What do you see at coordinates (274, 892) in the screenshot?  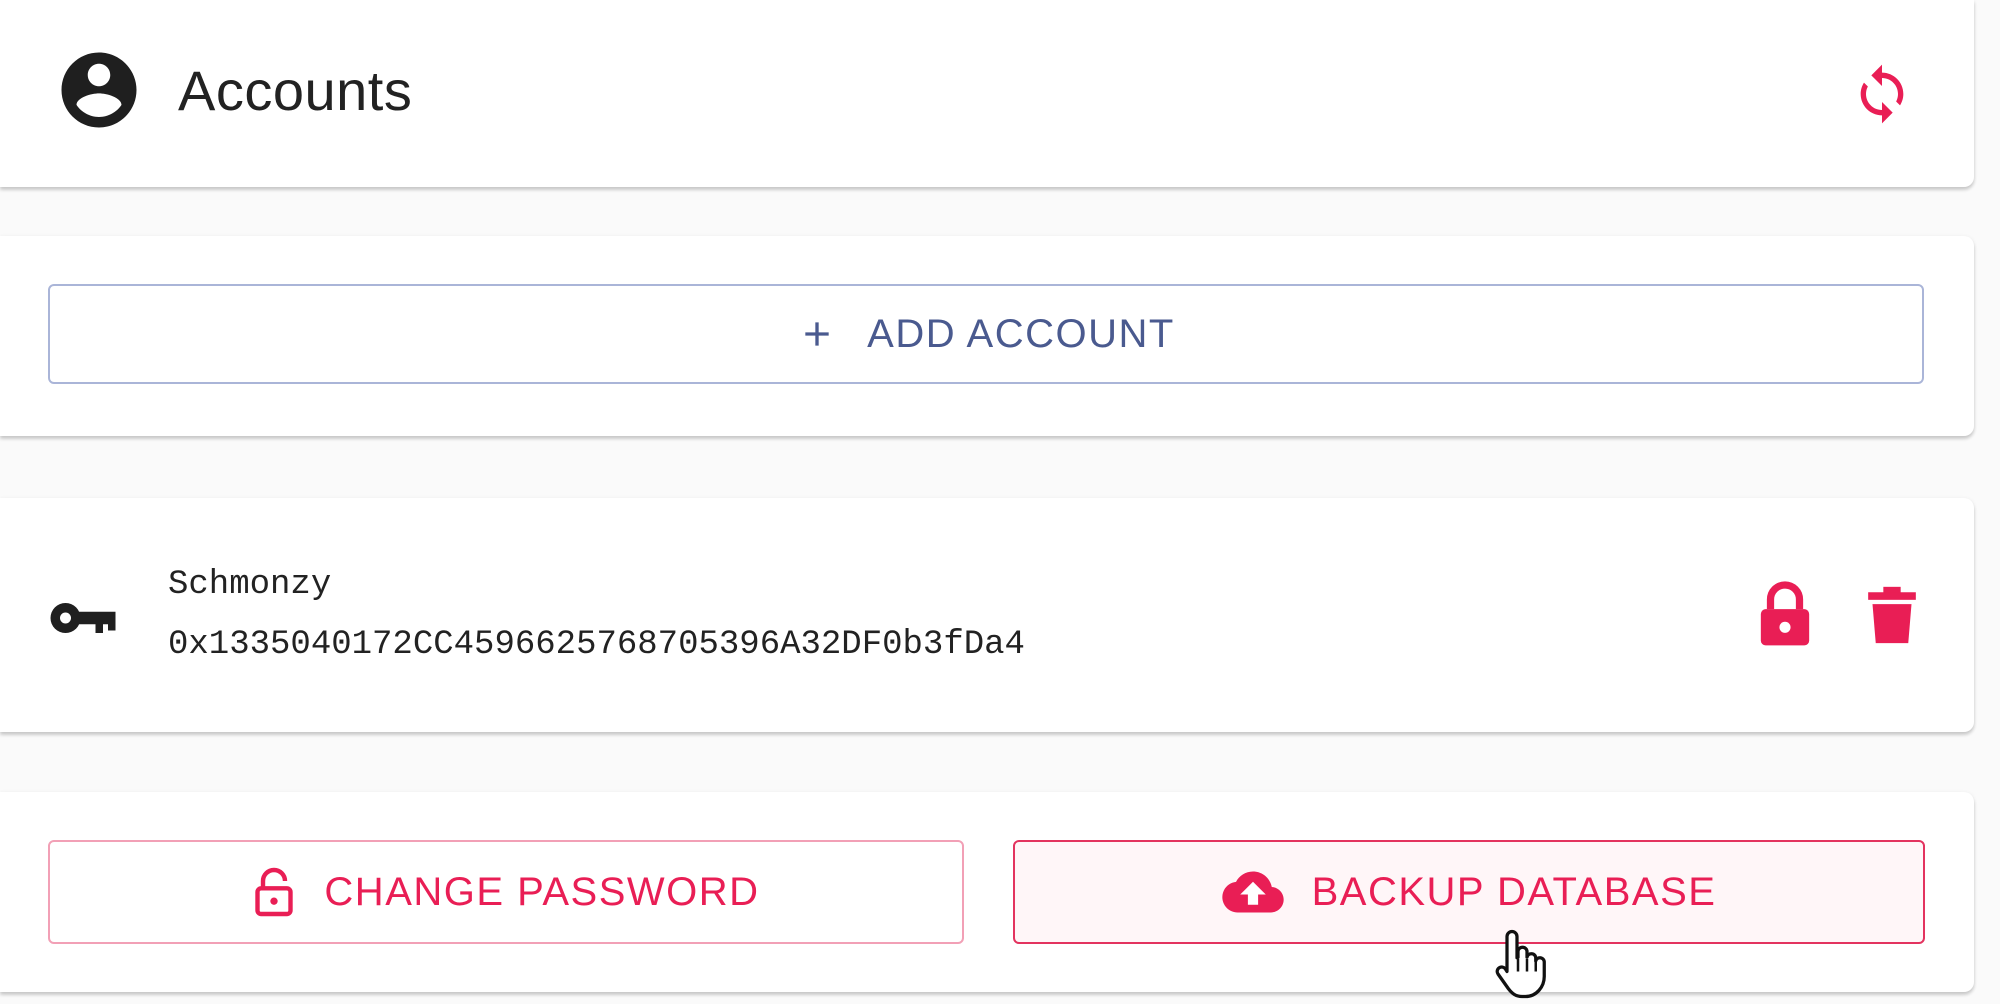 I see `lock-open-icon` at bounding box center [274, 892].